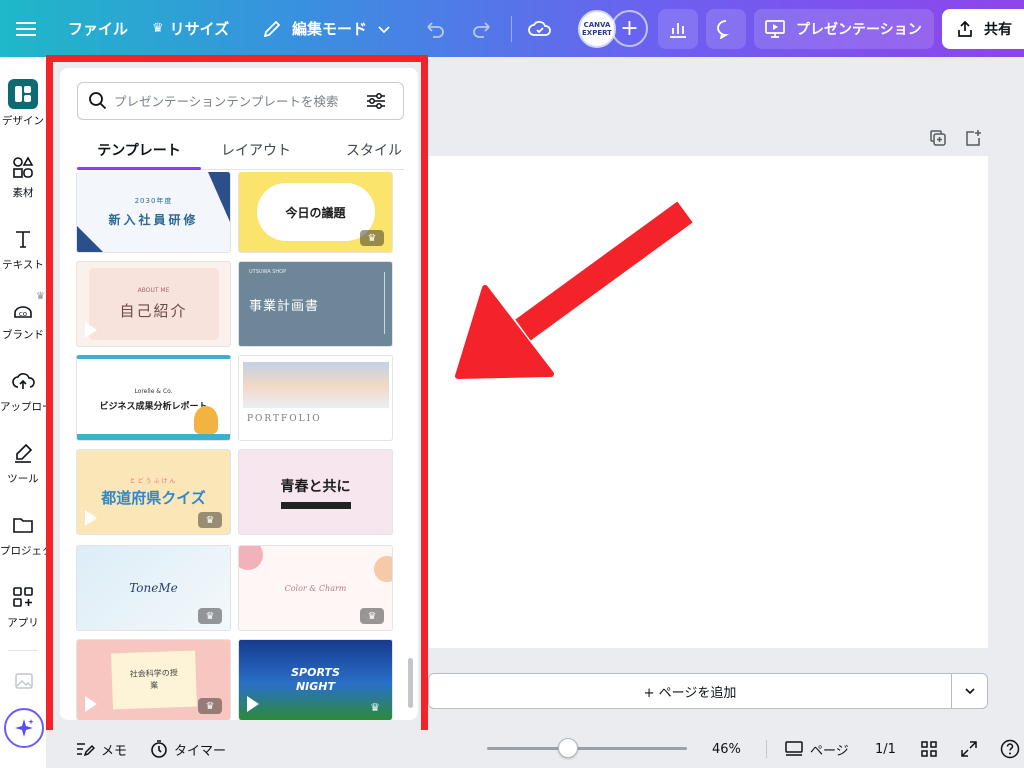 This screenshot has height=768, width=1024. I want to click on rail-label: ブランド, so click(23, 335).